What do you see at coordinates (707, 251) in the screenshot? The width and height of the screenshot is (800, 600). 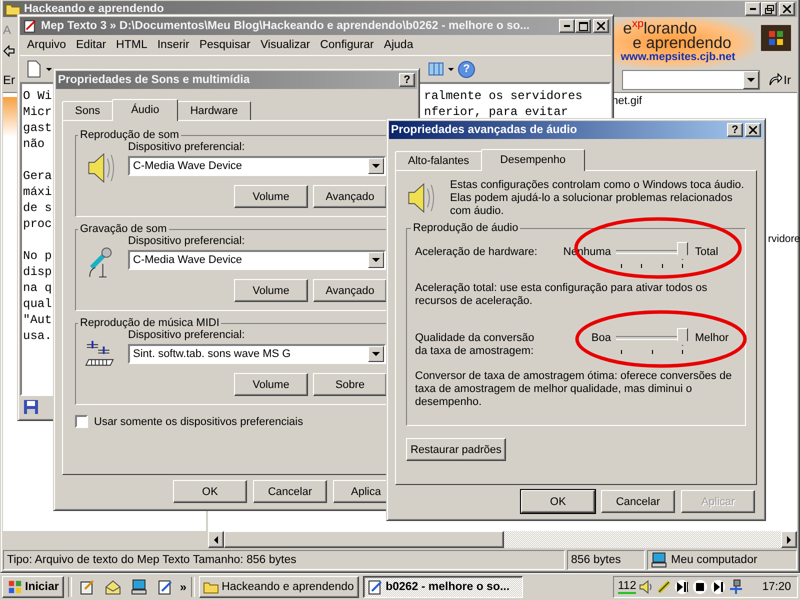 I see `slider-label: Total` at bounding box center [707, 251].